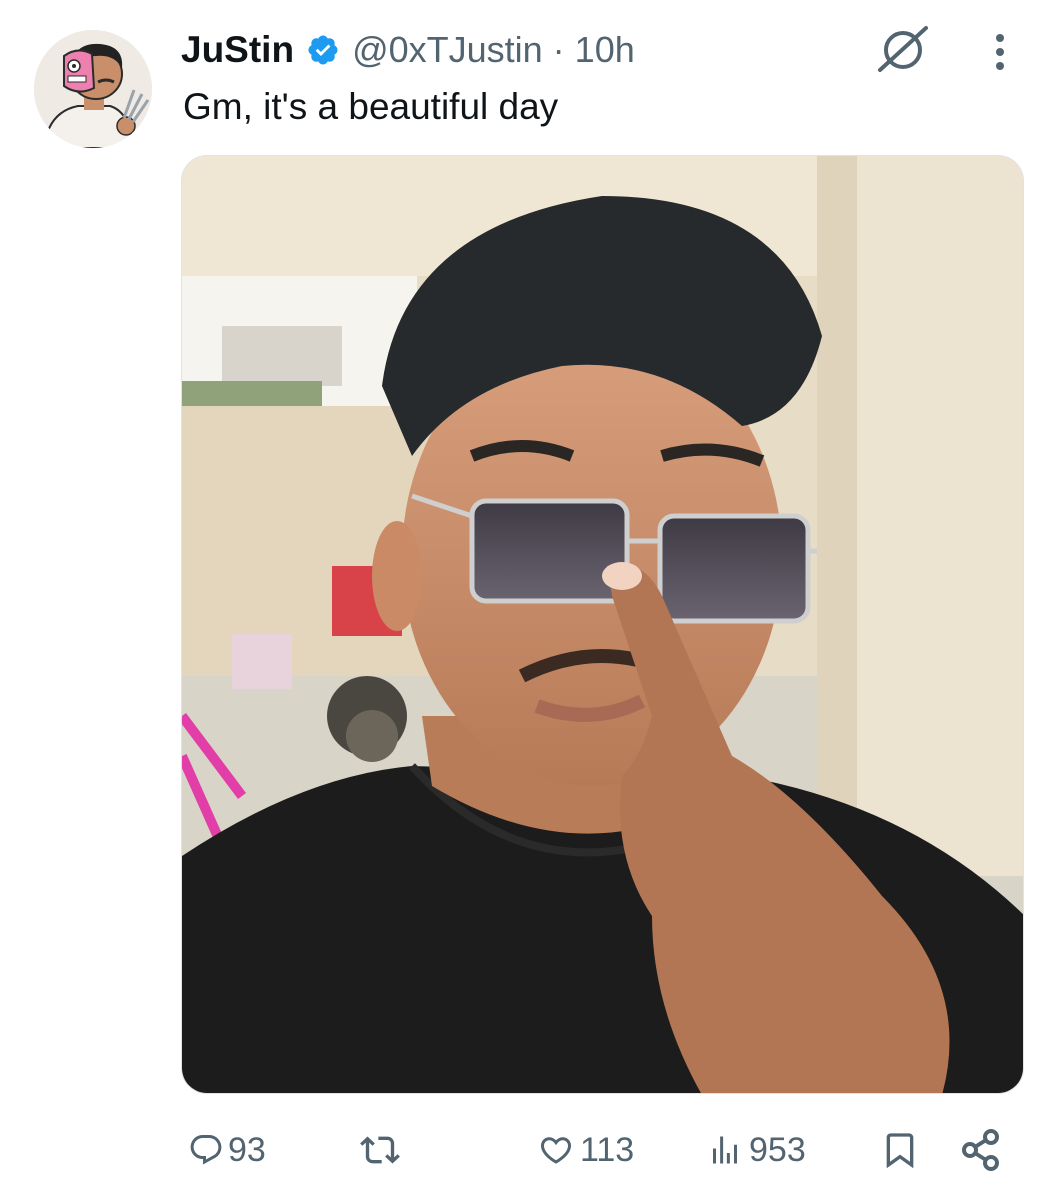 The height and width of the screenshot is (1200, 1059). What do you see at coordinates (206, 1150) in the screenshot?
I see `reply-icon` at bounding box center [206, 1150].